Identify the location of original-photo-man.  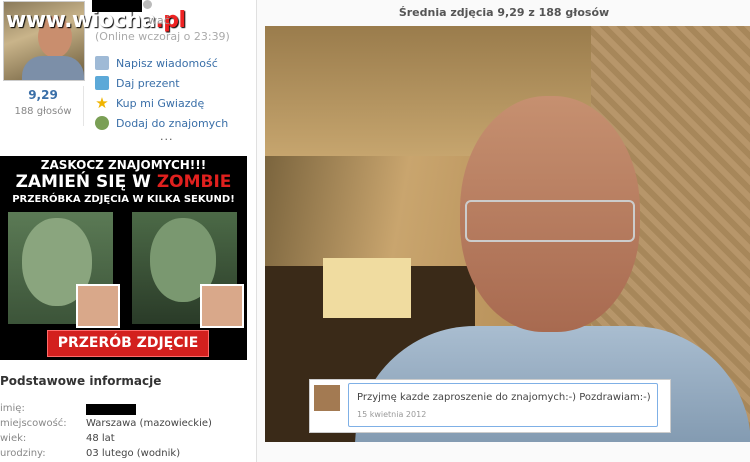
(222, 306).